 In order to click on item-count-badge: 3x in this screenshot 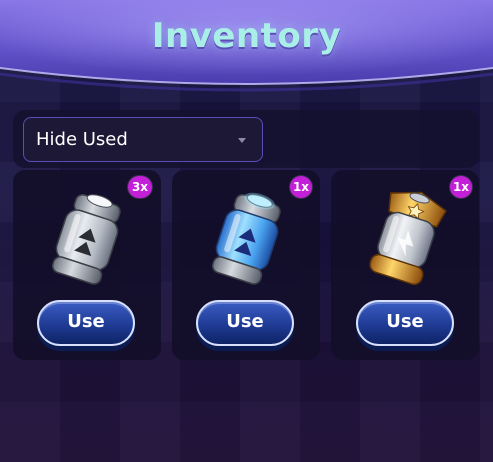, I will do `click(140, 187)`.